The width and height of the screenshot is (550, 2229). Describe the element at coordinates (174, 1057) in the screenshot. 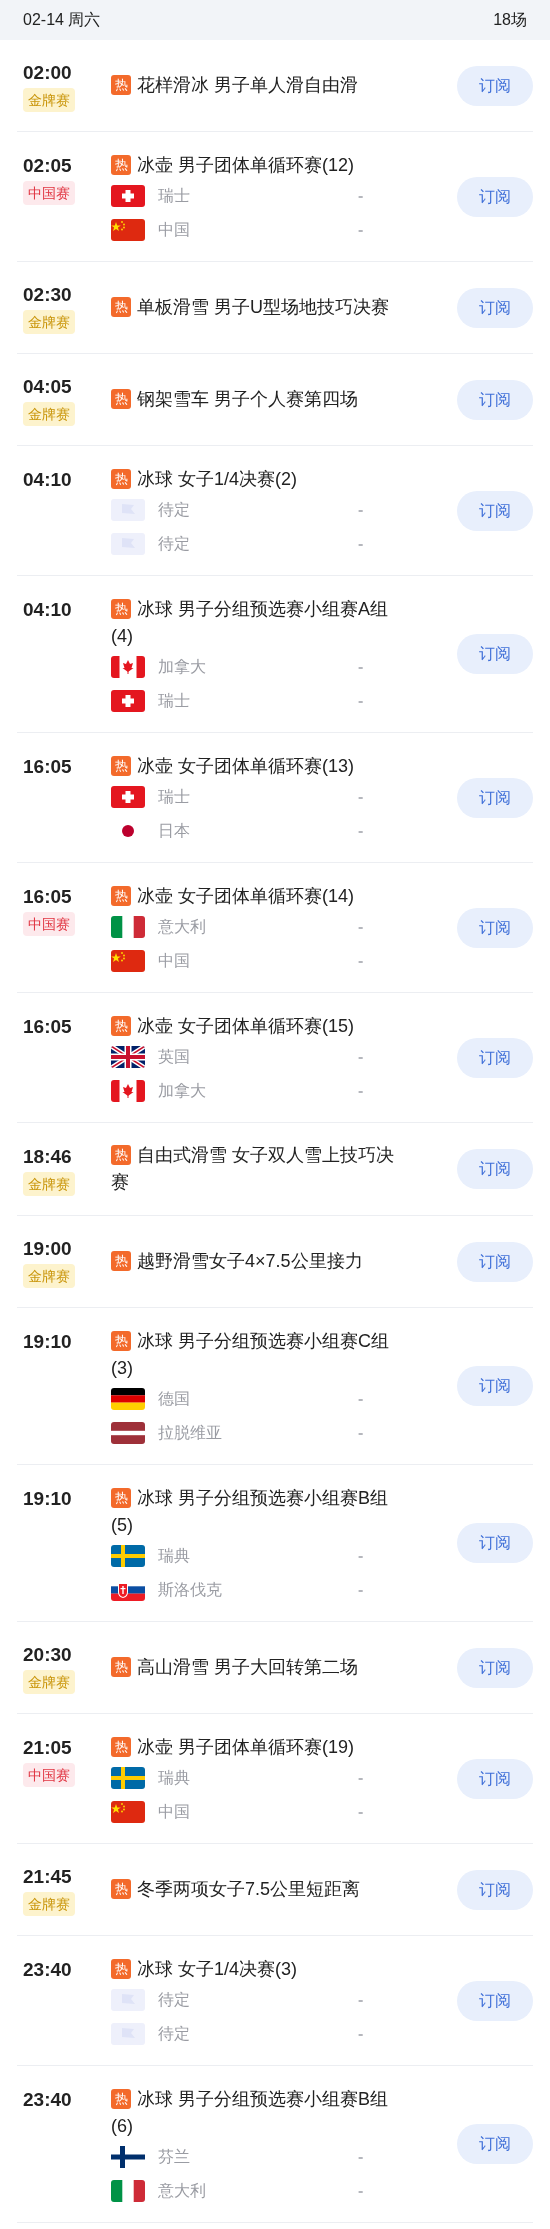

I see `team-name: 英国` at that location.